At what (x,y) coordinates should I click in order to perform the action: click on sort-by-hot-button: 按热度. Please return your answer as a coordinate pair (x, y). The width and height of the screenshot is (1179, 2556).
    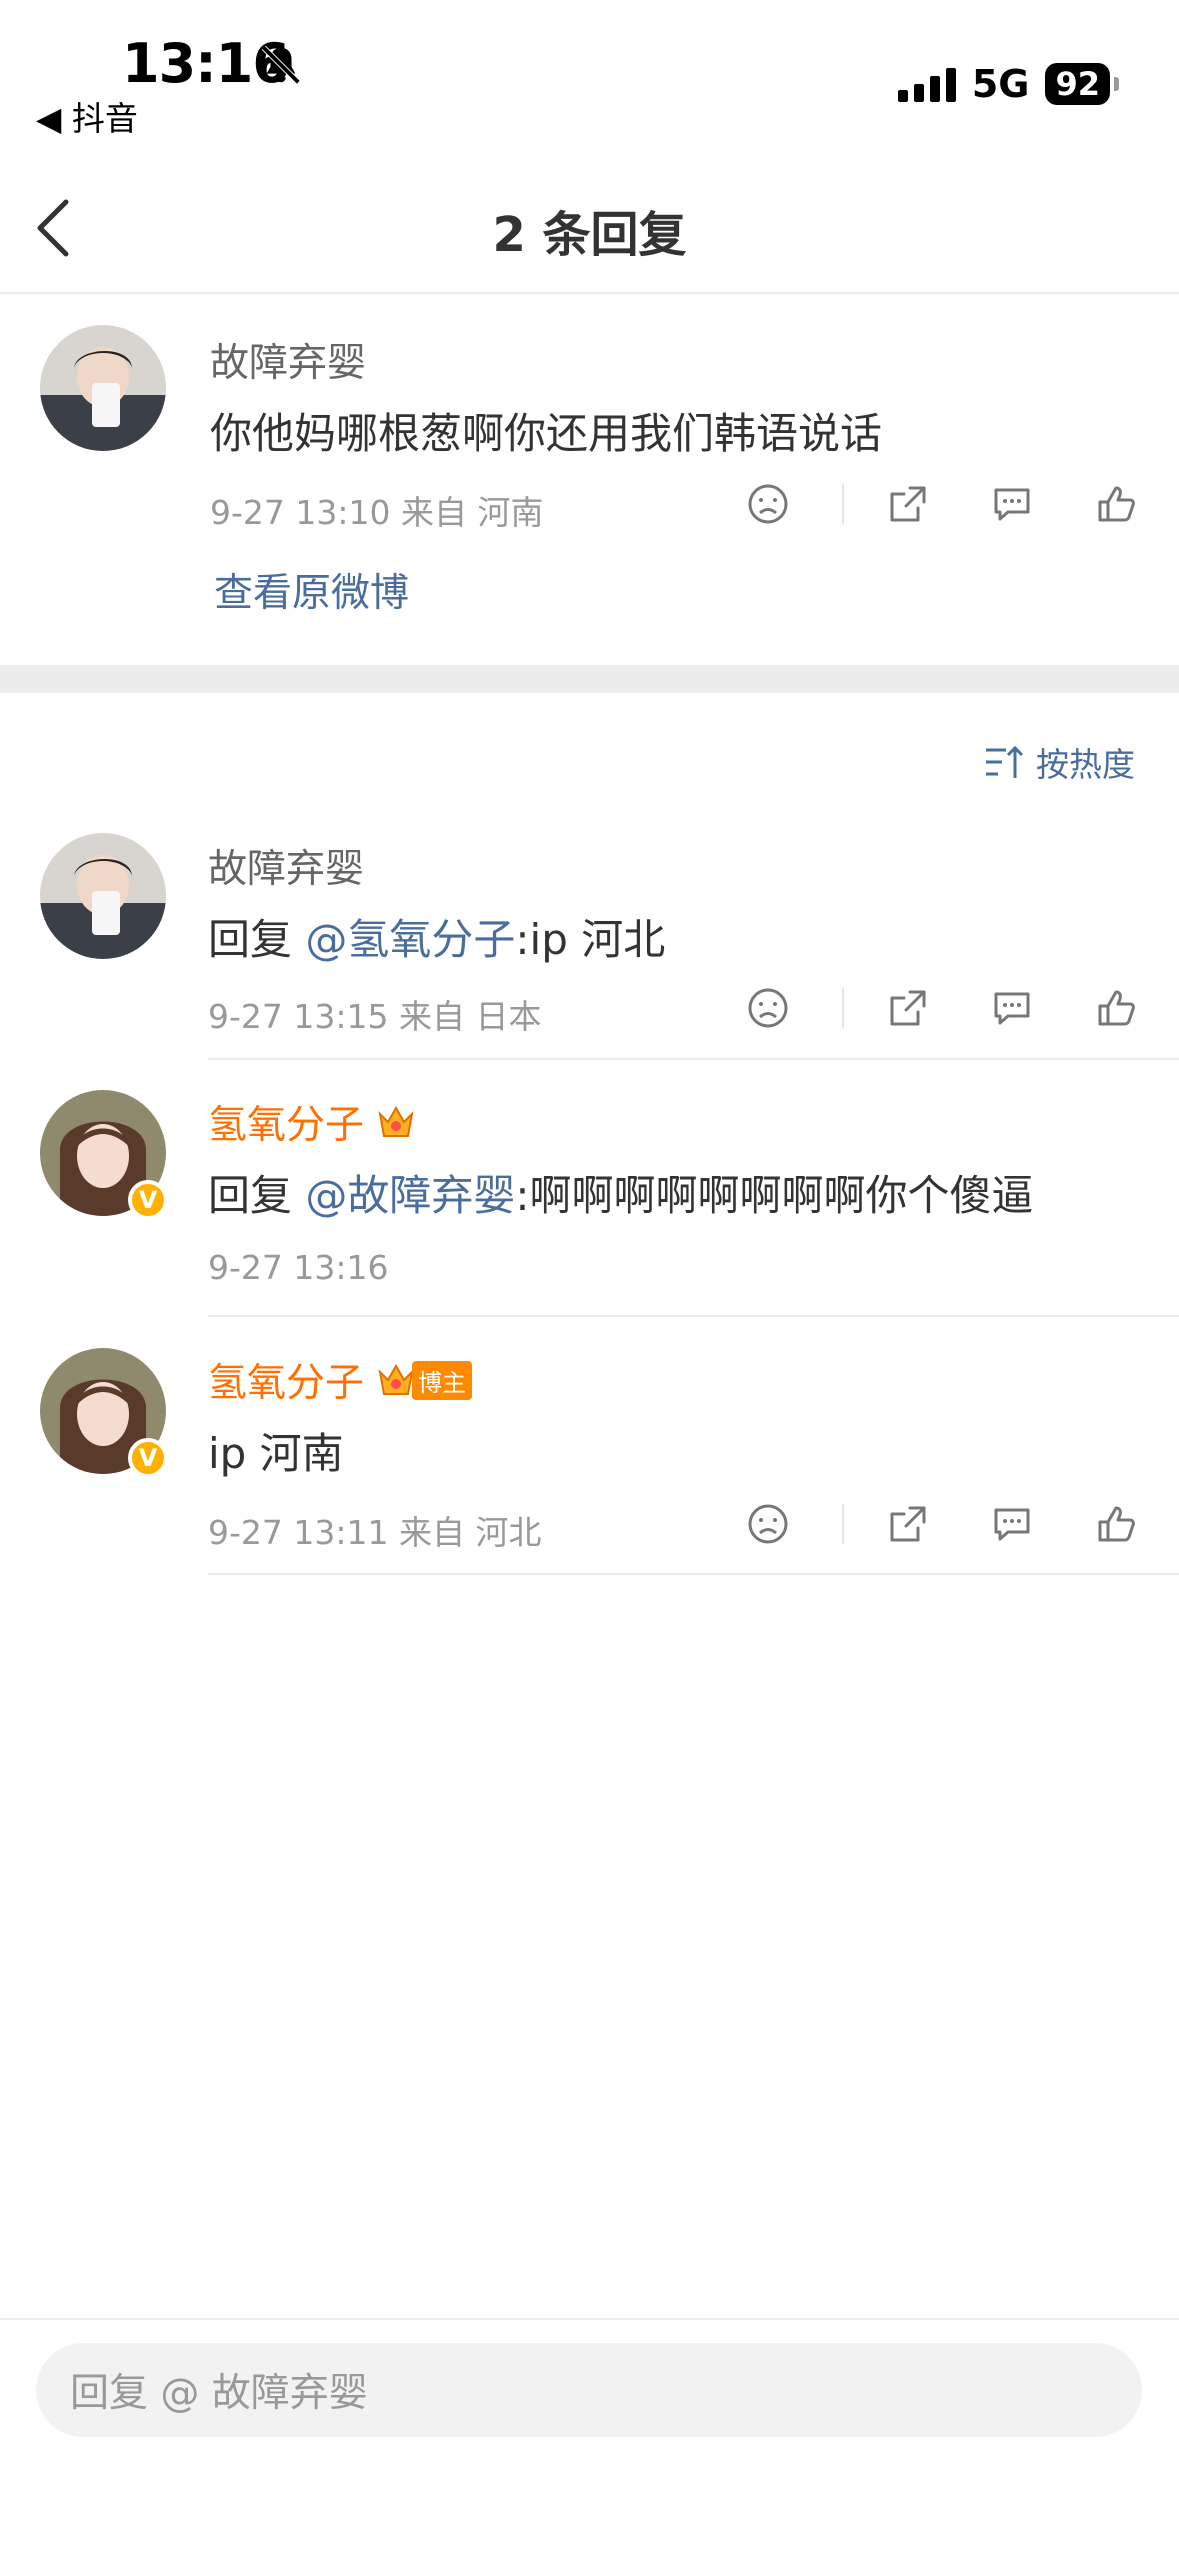
    Looking at the image, I should click on (1059, 762).